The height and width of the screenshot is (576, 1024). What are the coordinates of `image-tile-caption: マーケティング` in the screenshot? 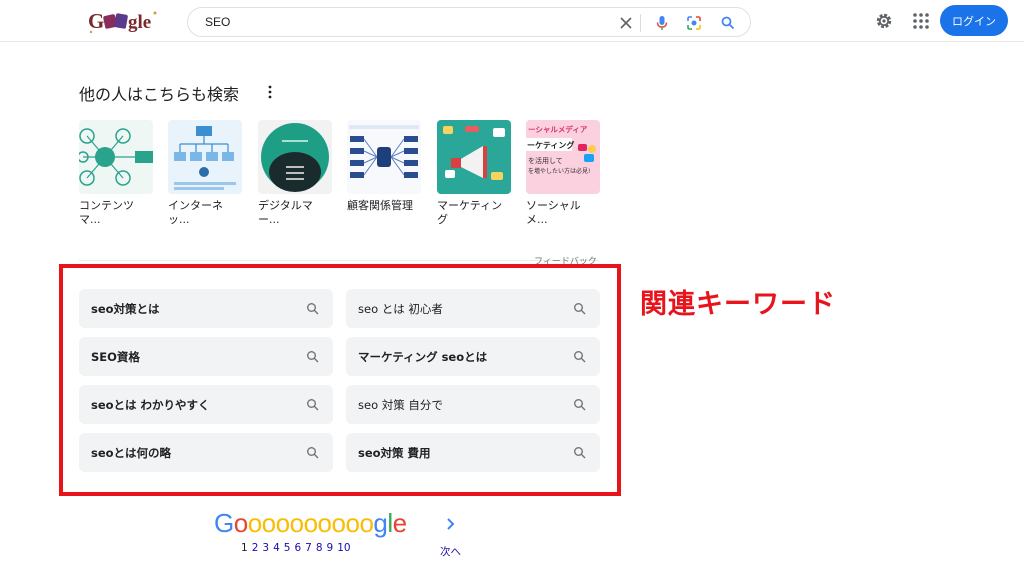 It's located at (470, 212).